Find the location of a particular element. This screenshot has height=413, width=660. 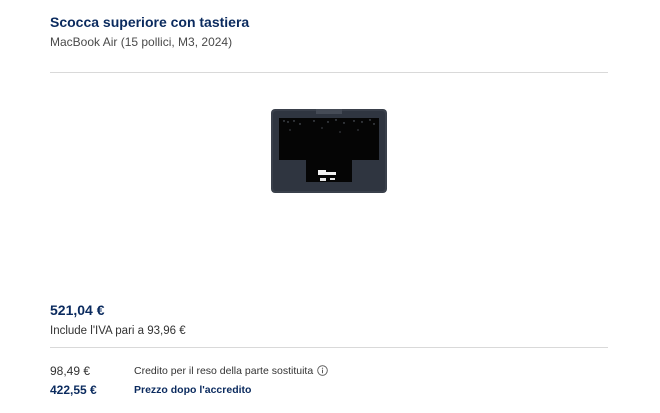

net-label: Prezzo dopo l'accredito is located at coordinates (193, 390).